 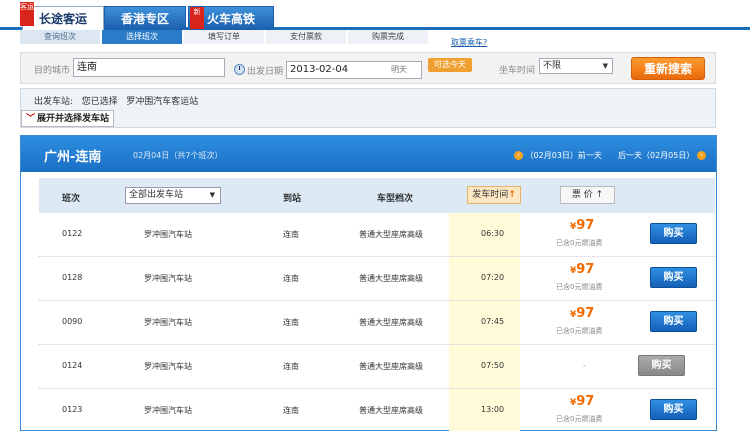 I want to click on table-header: 班次 全部出发车站 ▼ 到站 车型档次 发车时间↑ 票 价 ↑, so click(x=377, y=195).